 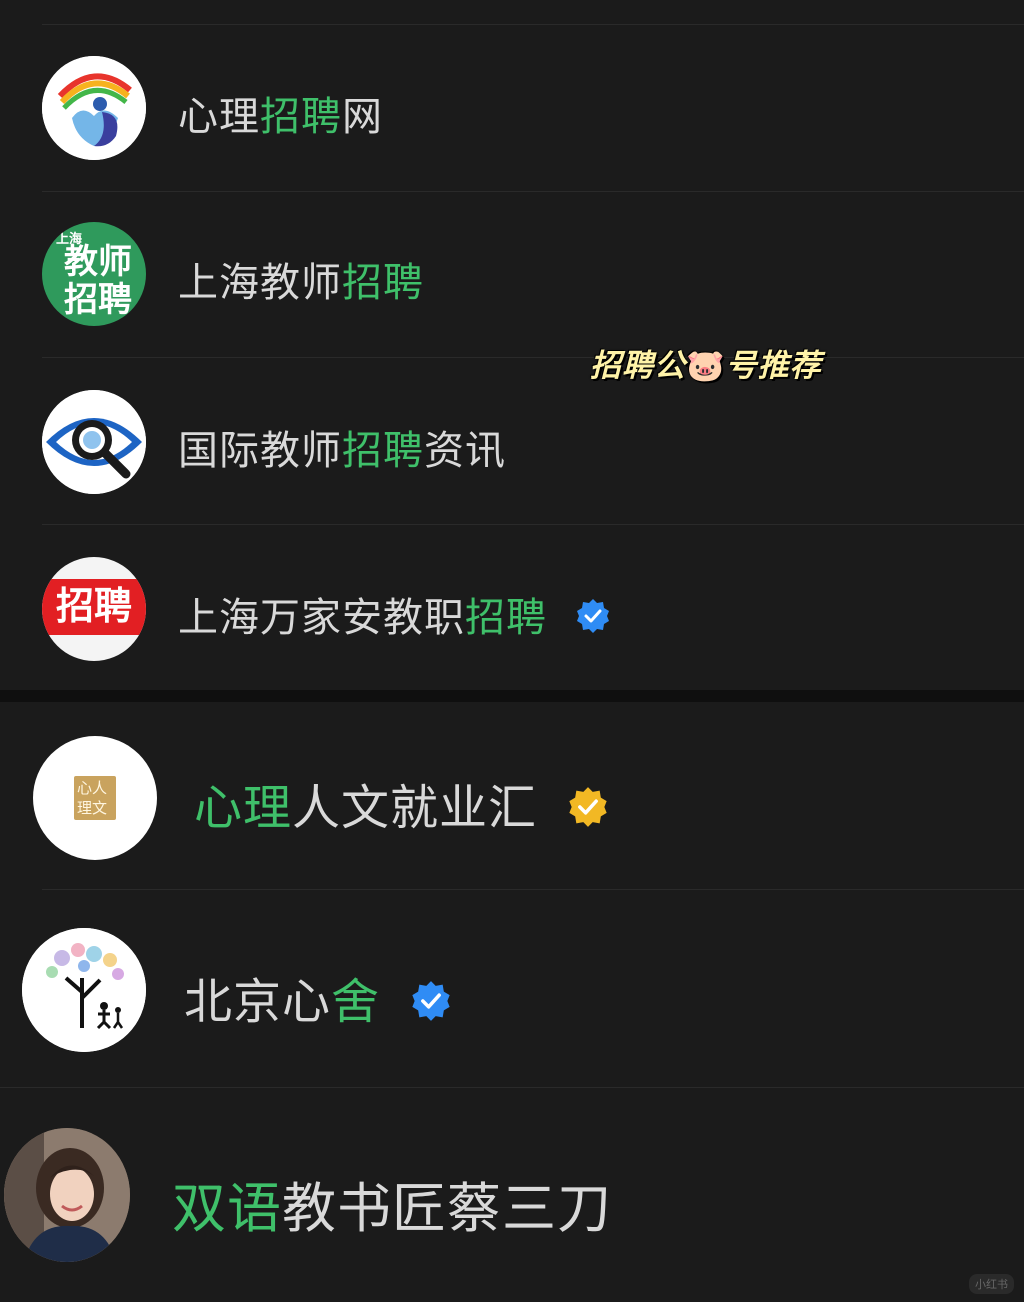 I want to click on psych-humanities-seal-logo-icon: 心人 理文, so click(x=95, y=798).